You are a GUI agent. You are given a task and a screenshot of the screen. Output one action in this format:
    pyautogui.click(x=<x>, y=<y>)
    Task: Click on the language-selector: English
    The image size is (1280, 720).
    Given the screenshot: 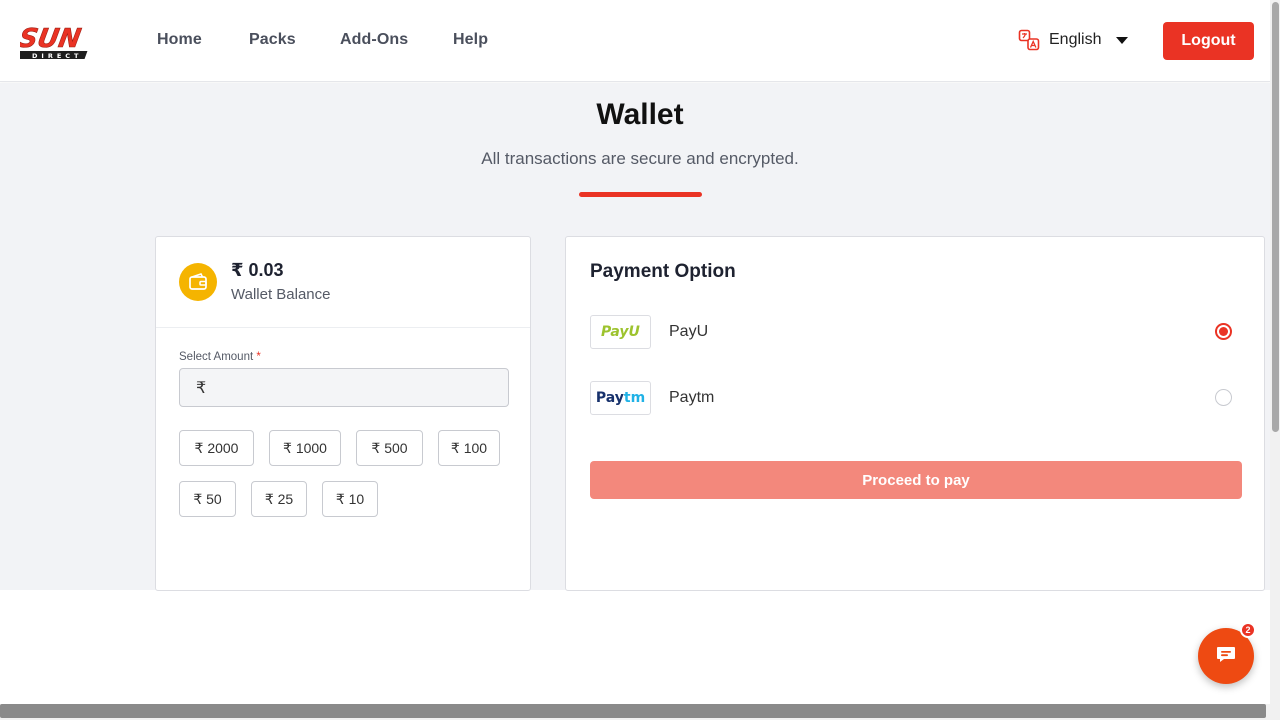 What is the action you would take?
    pyautogui.click(x=1073, y=40)
    